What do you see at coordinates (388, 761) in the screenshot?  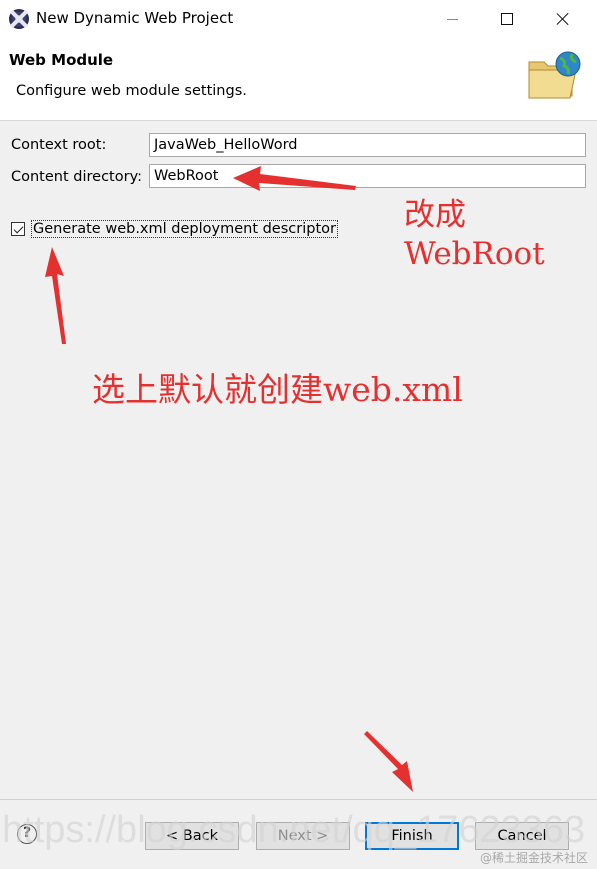 I see `arrow-to-finish` at bounding box center [388, 761].